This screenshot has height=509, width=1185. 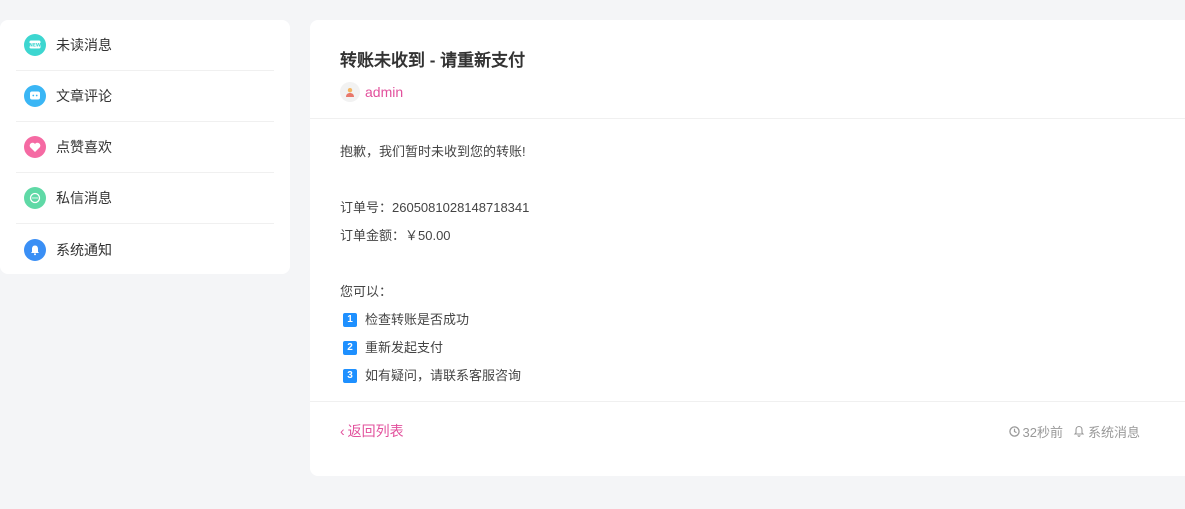 What do you see at coordinates (350, 320) in the screenshot?
I see `step-number-badge: 1` at bounding box center [350, 320].